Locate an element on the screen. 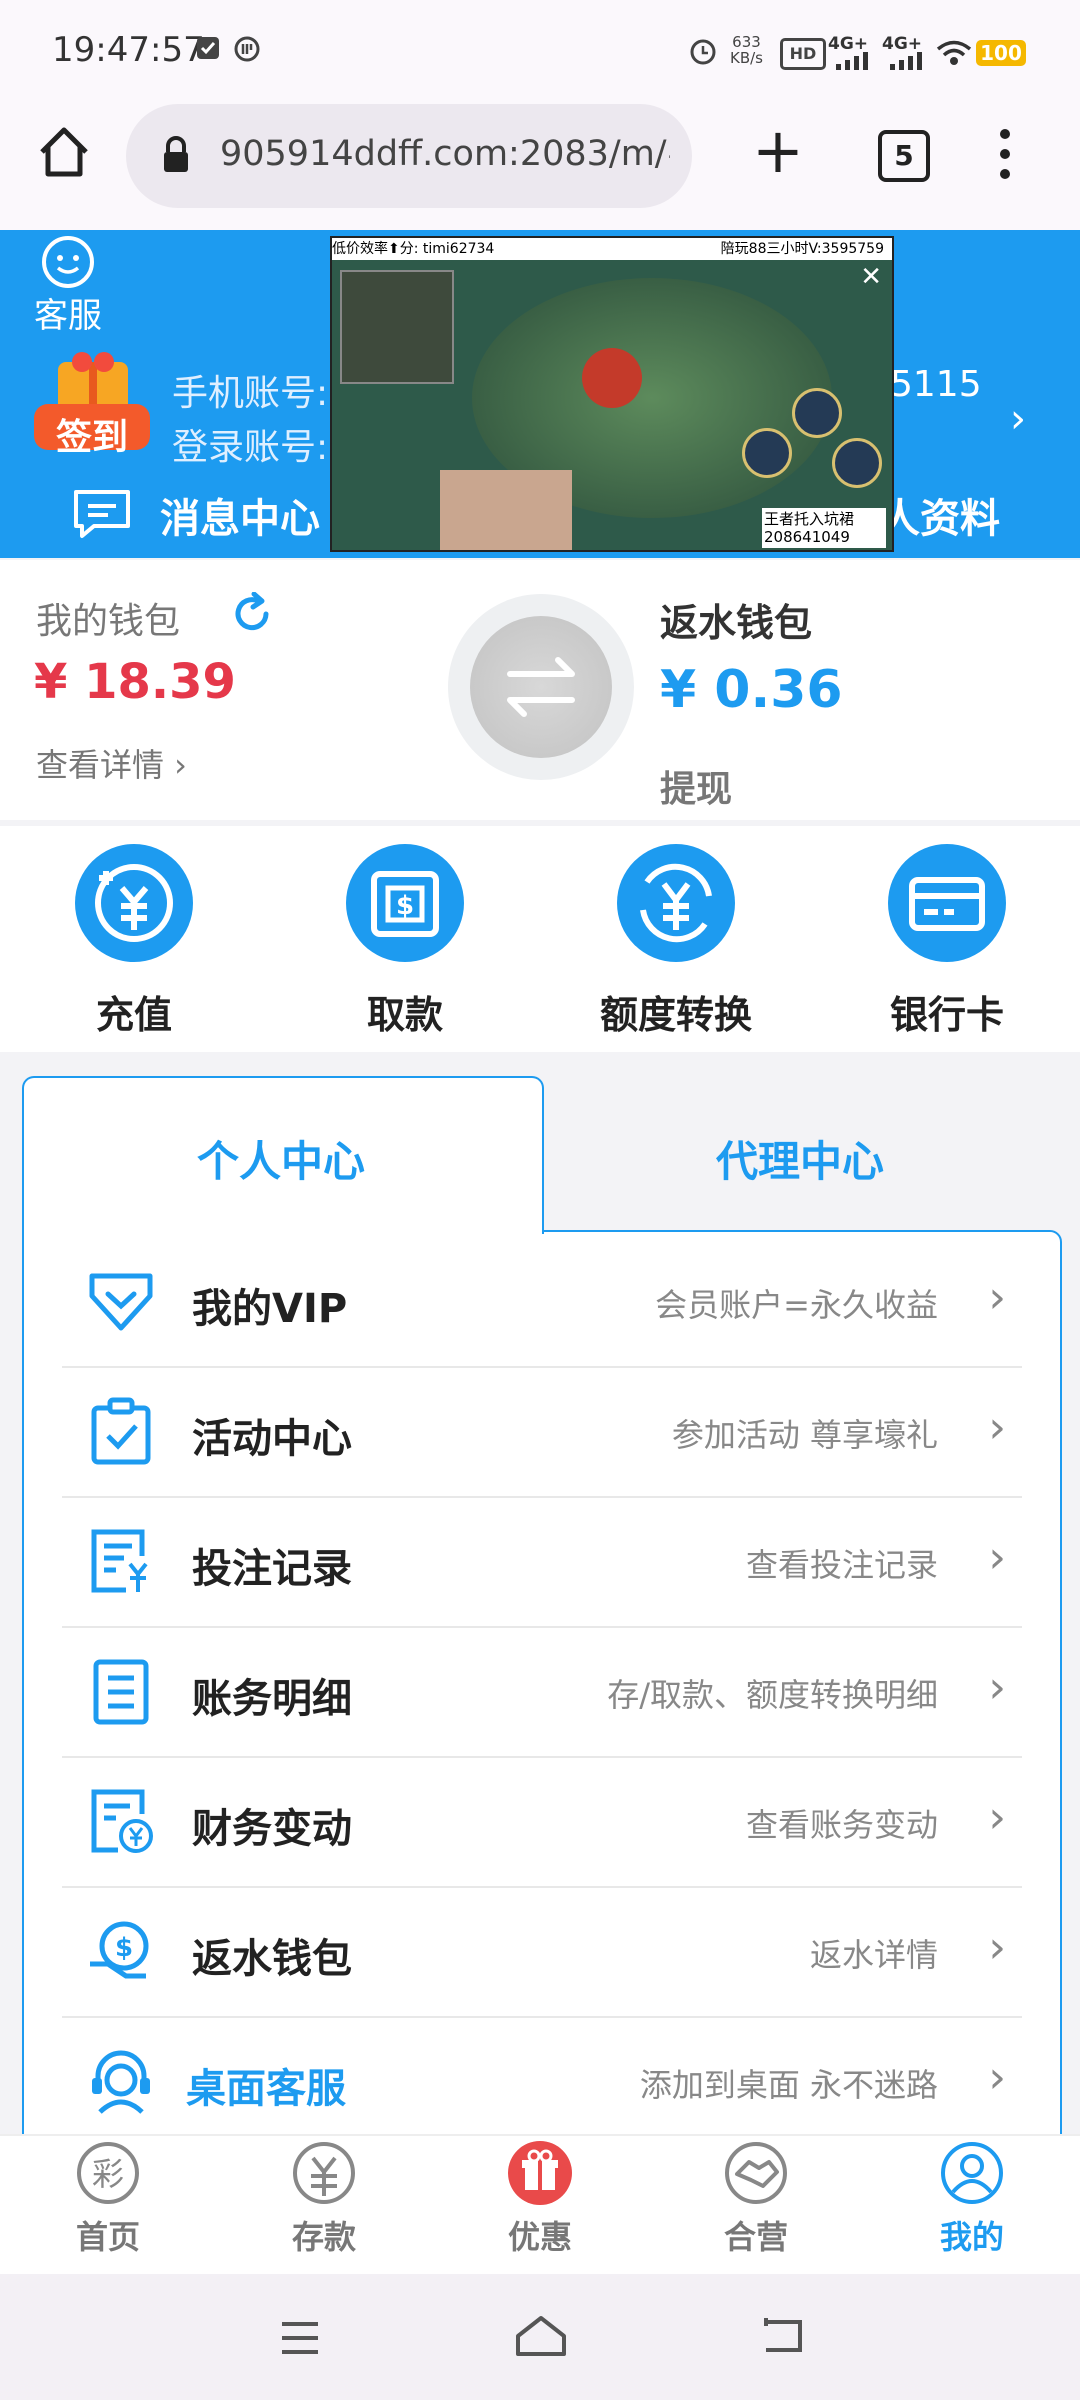 This screenshot has height=2400, width=1080. video-top-bar: 低价效率⬆分: timi62734 陪玩88三小时V:3595759 is located at coordinates (612, 249).